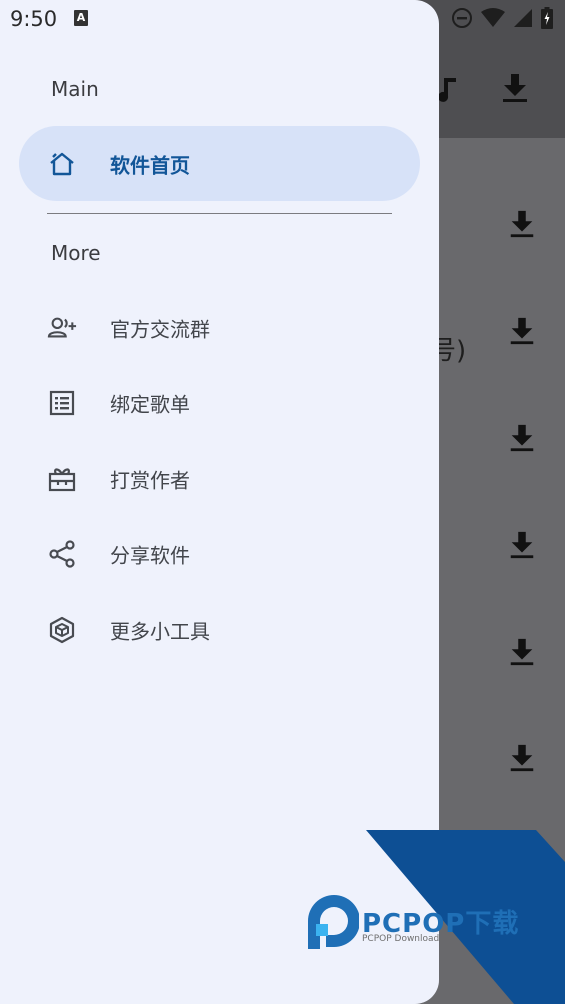  What do you see at coordinates (76, 253) in the screenshot?
I see `section-title-more: More` at bounding box center [76, 253].